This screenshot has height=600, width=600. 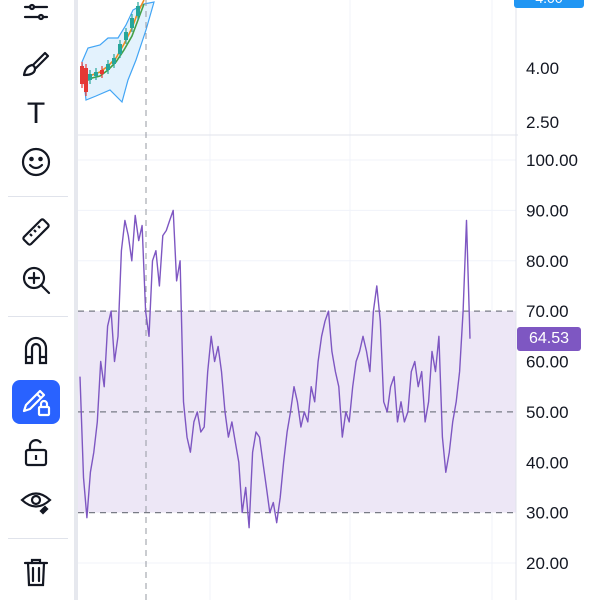 I want to click on rsi-axis-label: 30.00, so click(x=547, y=513).